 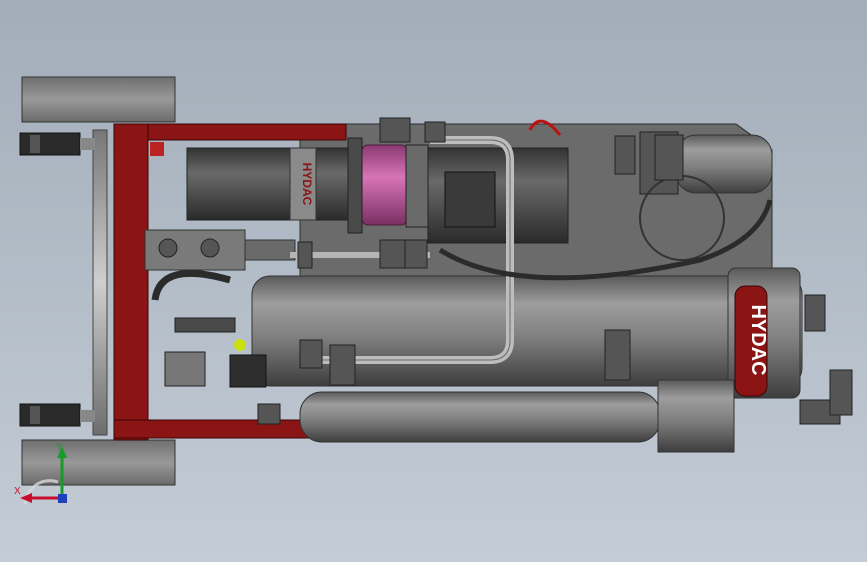 I want to click on axle-rod, so click(x=100, y=282).